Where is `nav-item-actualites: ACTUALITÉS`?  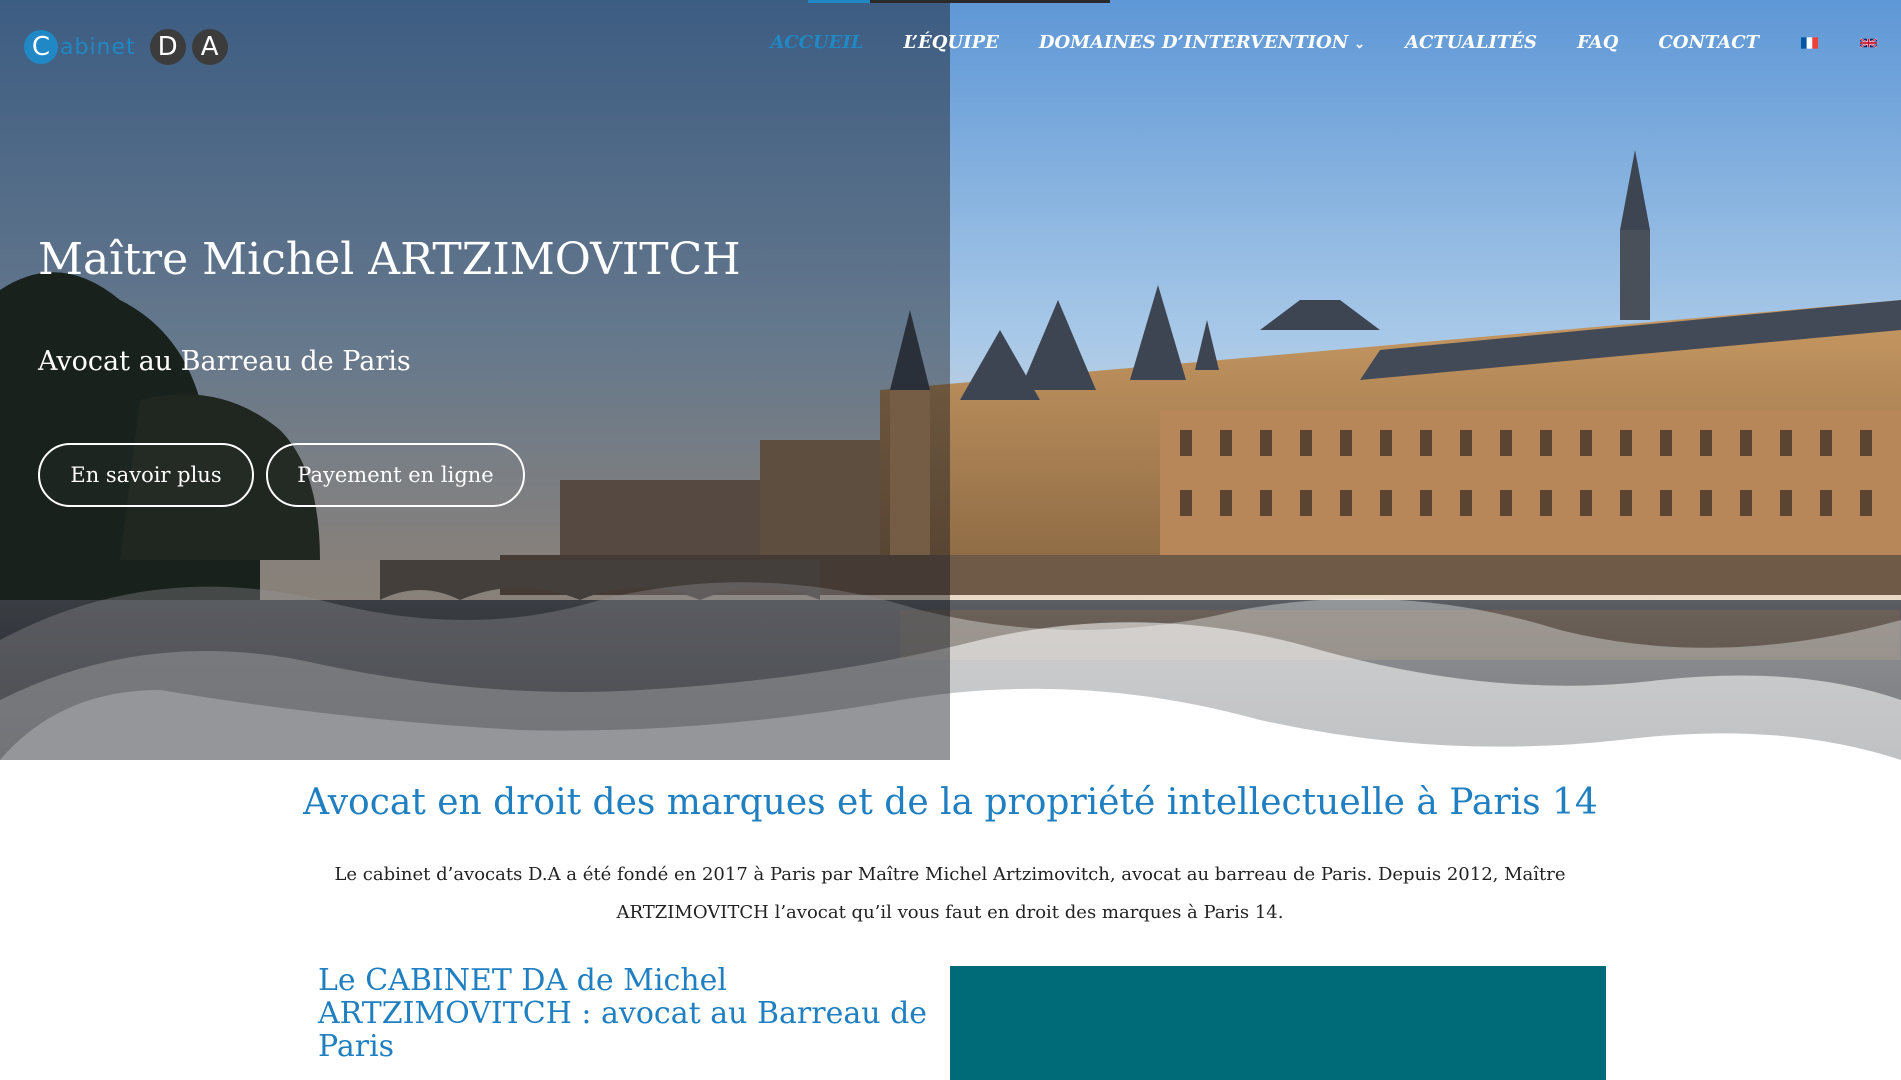
nav-item-actualites: ACTUALITÉS is located at coordinates (1471, 42).